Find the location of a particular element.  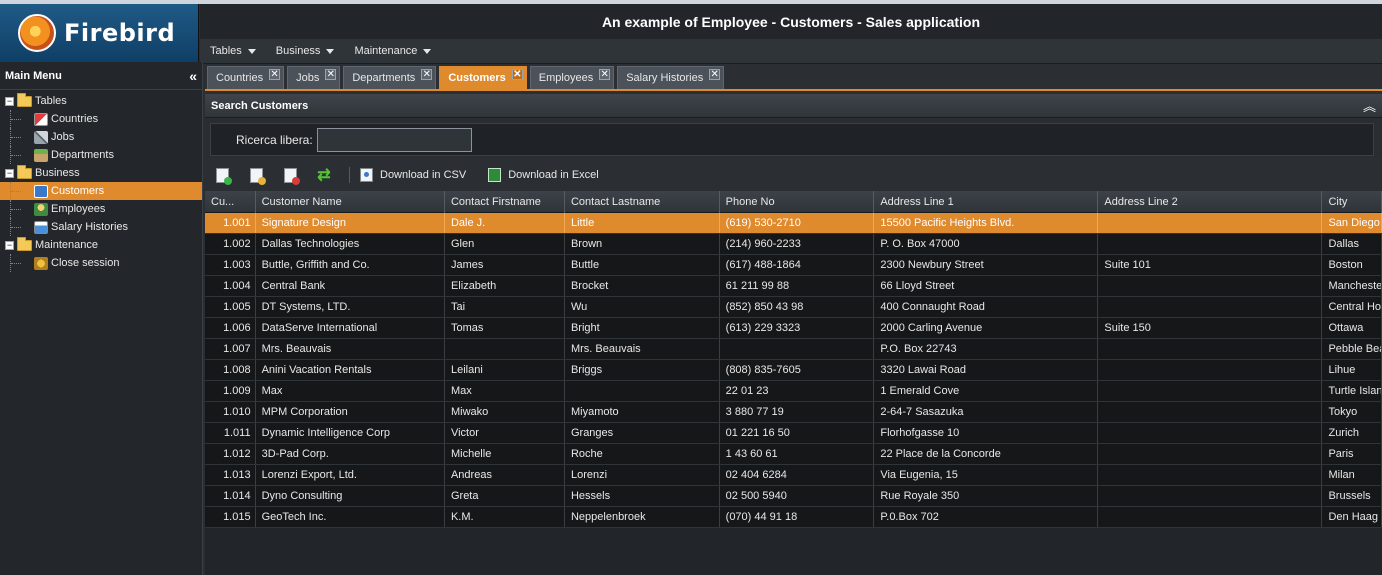

sidebar-item-departments: Departments is located at coordinates (101, 155).